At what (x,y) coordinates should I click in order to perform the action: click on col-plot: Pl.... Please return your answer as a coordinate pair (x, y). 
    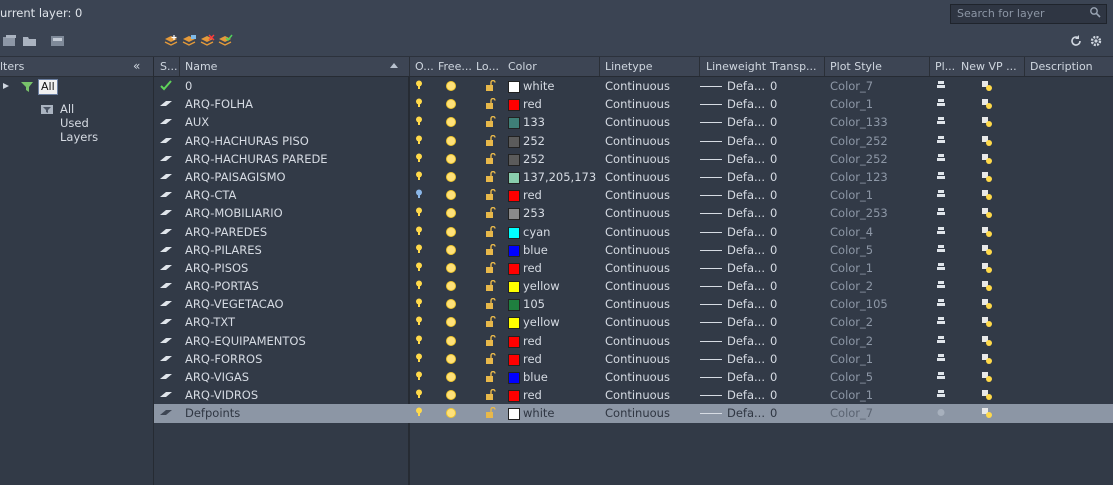
    Looking at the image, I should click on (945, 66).